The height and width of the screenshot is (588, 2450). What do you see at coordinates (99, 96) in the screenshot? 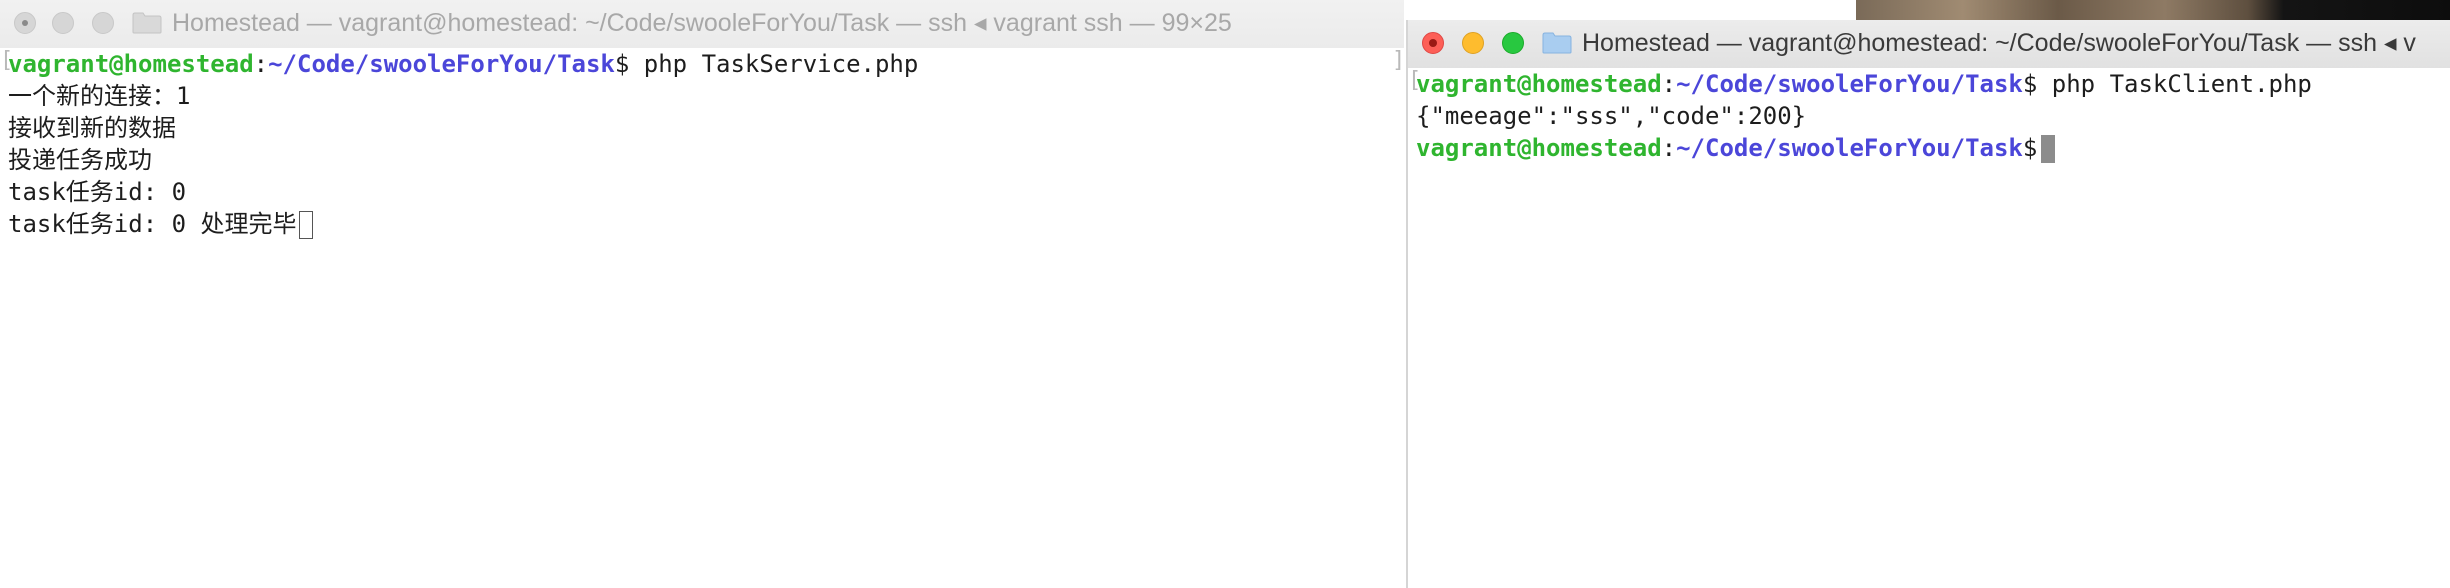
I see `output-line: 一个新的连接：1` at bounding box center [99, 96].